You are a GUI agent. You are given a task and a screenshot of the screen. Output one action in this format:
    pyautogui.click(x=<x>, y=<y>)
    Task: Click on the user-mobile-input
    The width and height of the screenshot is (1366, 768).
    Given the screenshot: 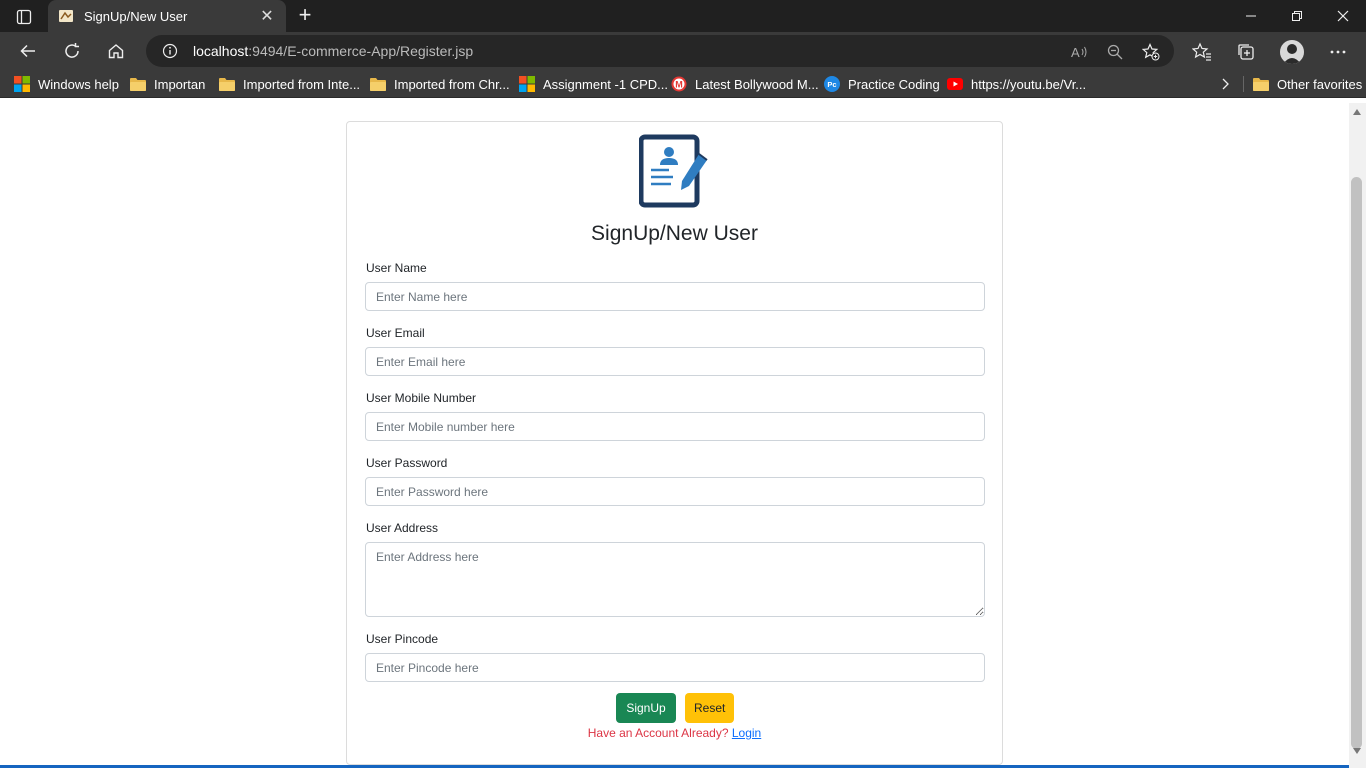 What is the action you would take?
    pyautogui.click(x=675, y=426)
    